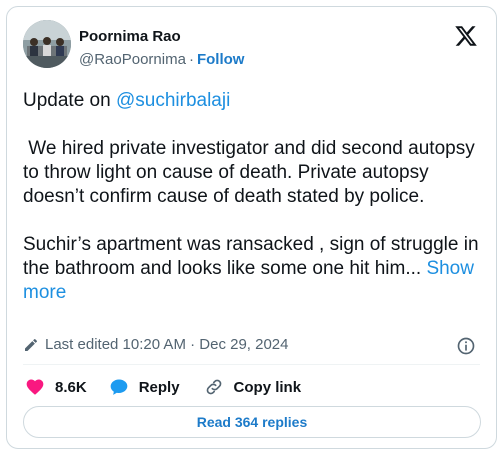  Describe the element at coordinates (221, 59) in the screenshot. I see `follow-button: Follow` at that location.